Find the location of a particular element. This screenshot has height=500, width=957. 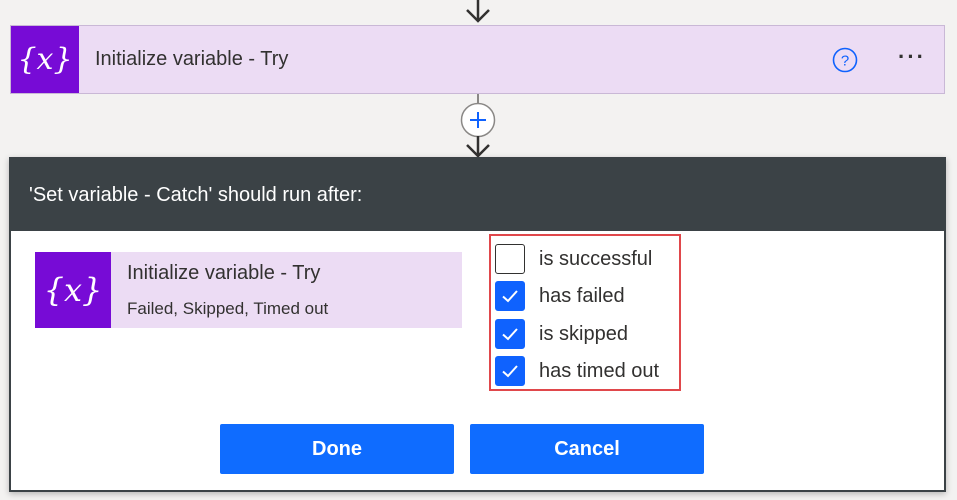

option-label: has failed is located at coordinates (582, 295).